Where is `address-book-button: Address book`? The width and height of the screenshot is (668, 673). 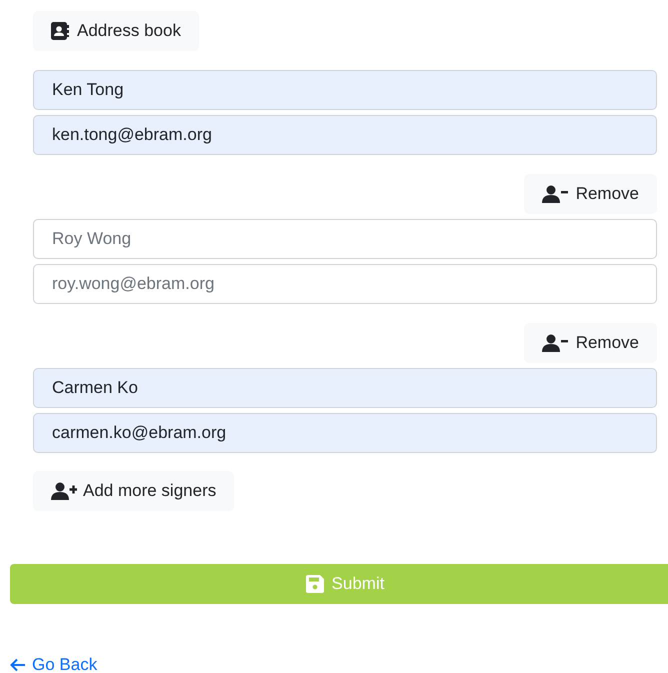 address-book-button: Address book is located at coordinates (116, 31).